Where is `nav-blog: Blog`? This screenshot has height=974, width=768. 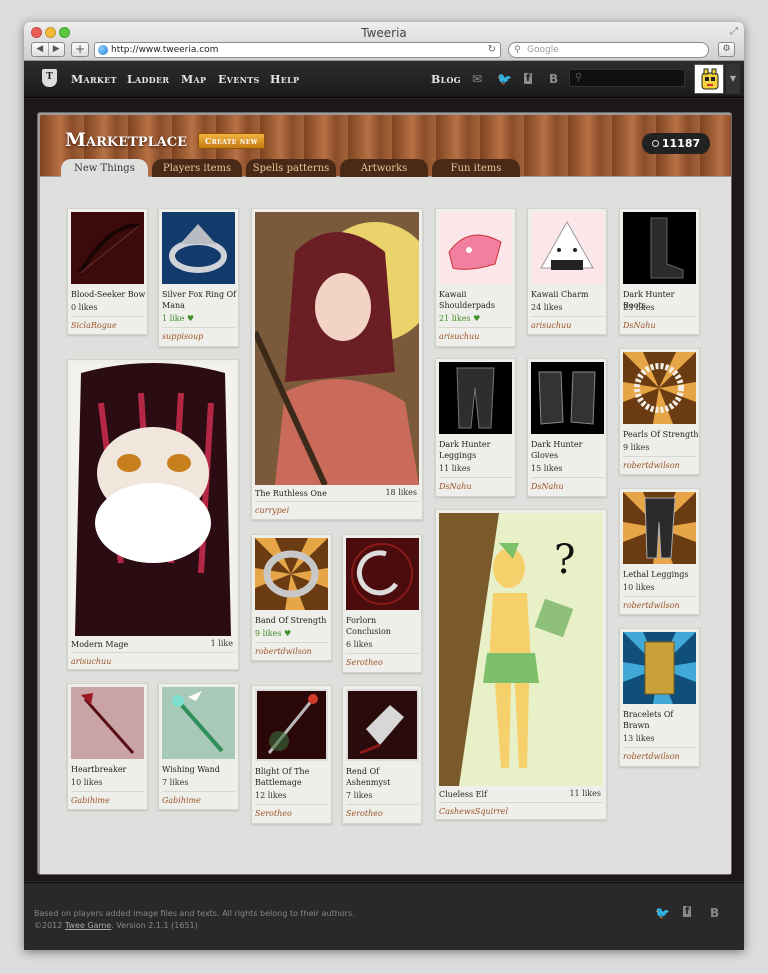
nav-blog: Blog is located at coordinates (446, 79).